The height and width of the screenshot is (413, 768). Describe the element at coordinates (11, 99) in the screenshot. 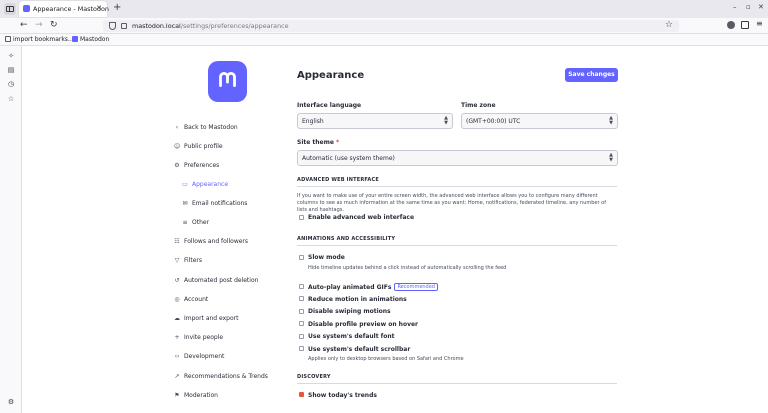

I see `bookmarks-star-icon: ☆` at that location.